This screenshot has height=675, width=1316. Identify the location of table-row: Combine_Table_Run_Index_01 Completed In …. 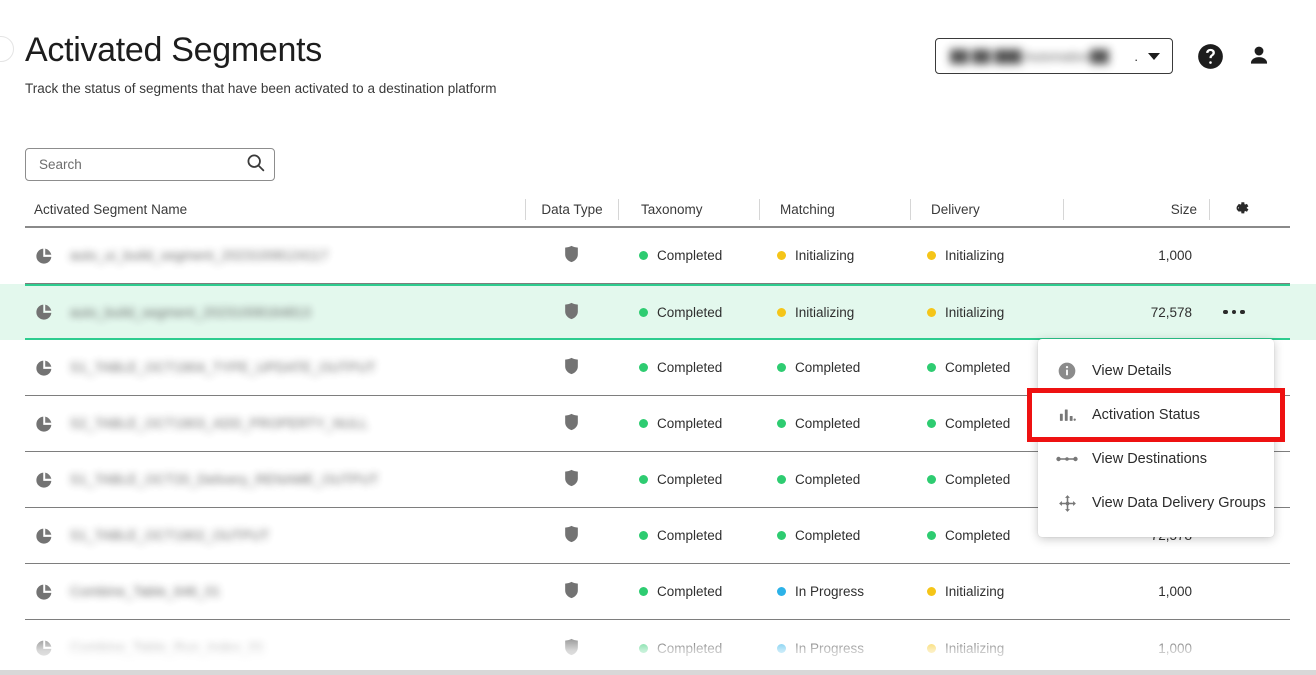
(657, 647).